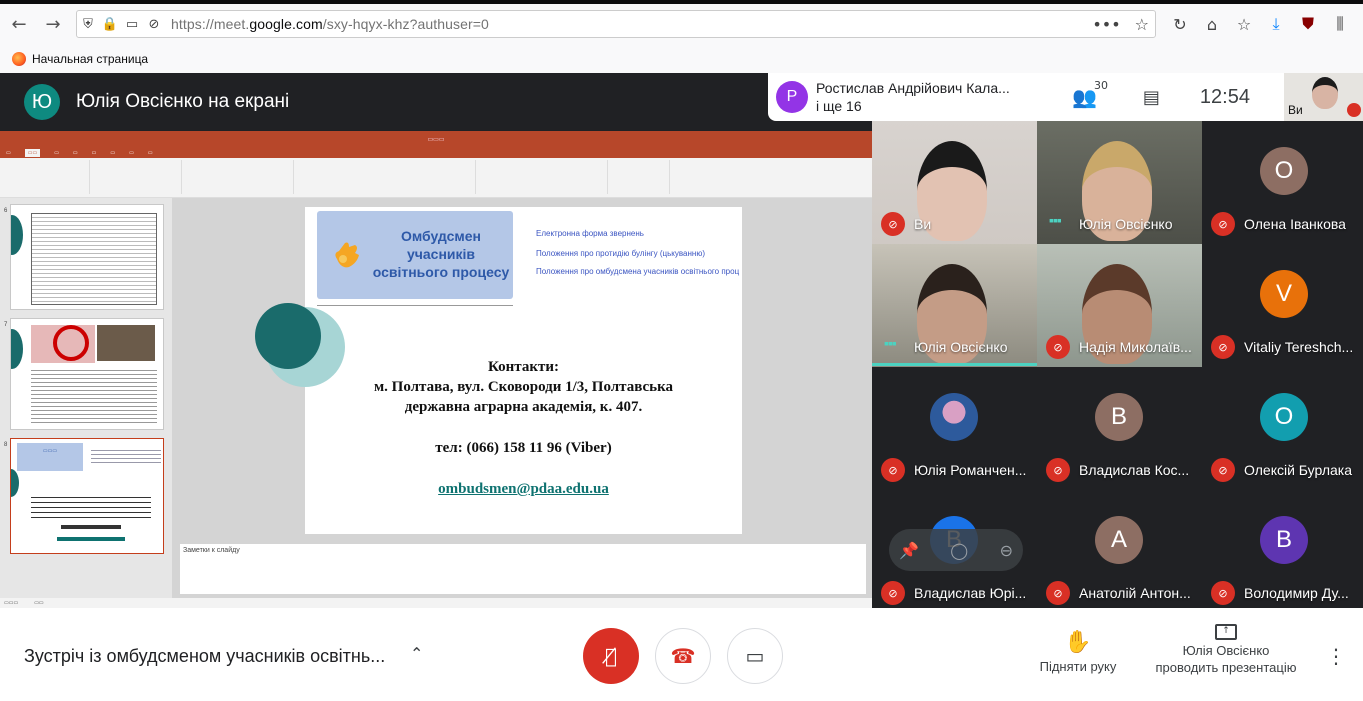 The height and width of the screenshot is (701, 1363). Describe the element at coordinates (1212, 24) in the screenshot. I see `home-icon: ⌂` at that location.